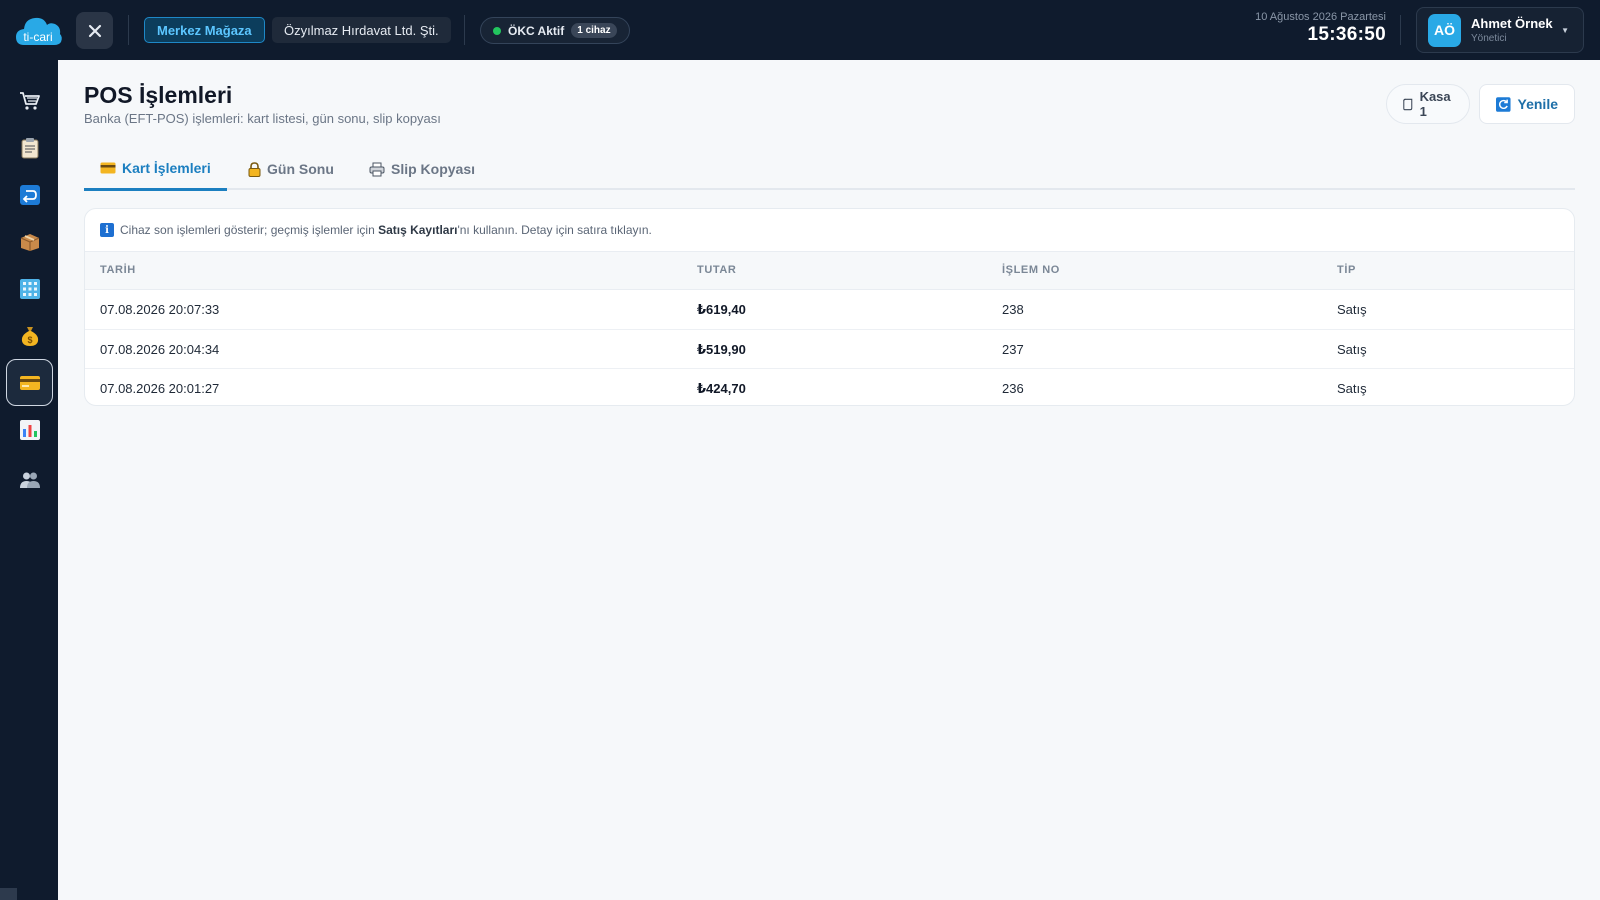 The height and width of the screenshot is (900, 1600). I want to click on tab-label: Gün Sonu, so click(300, 169).